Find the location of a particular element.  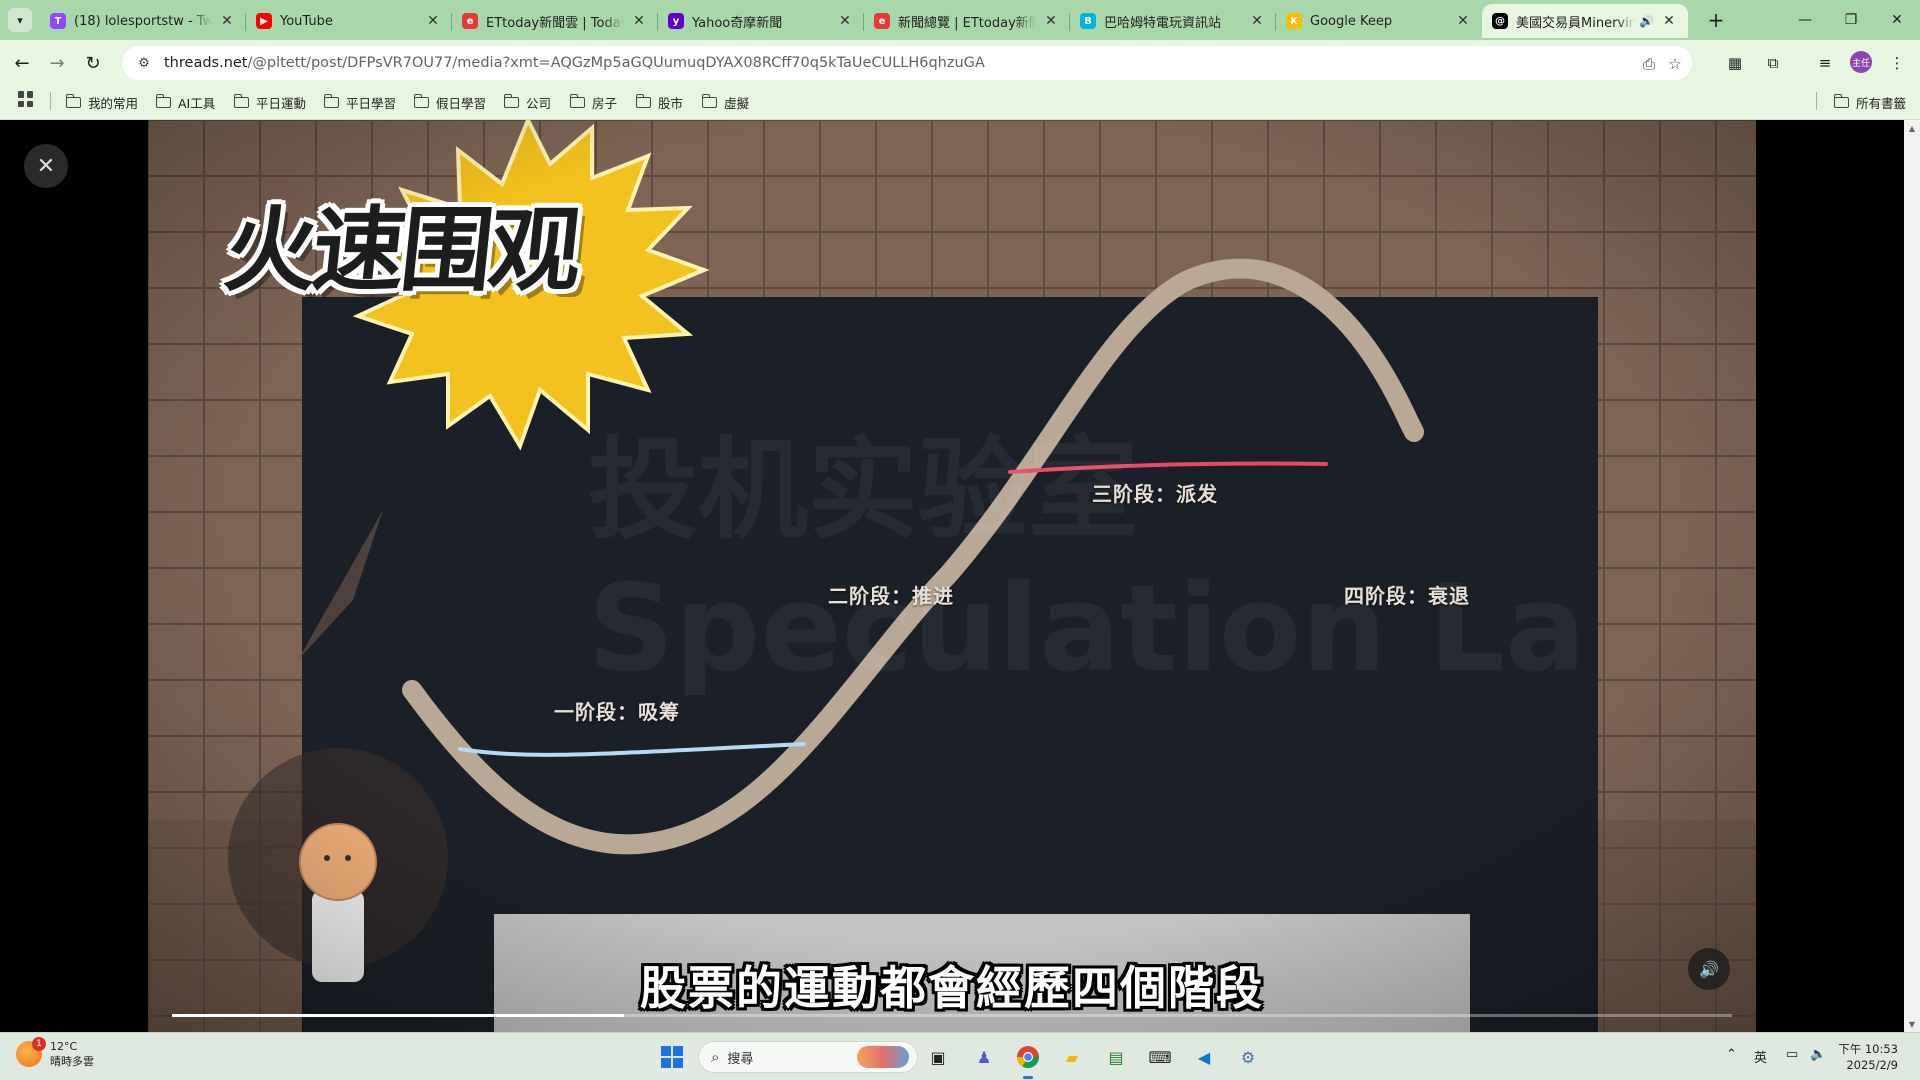

arrow-right-icon: → is located at coordinates (57, 63).